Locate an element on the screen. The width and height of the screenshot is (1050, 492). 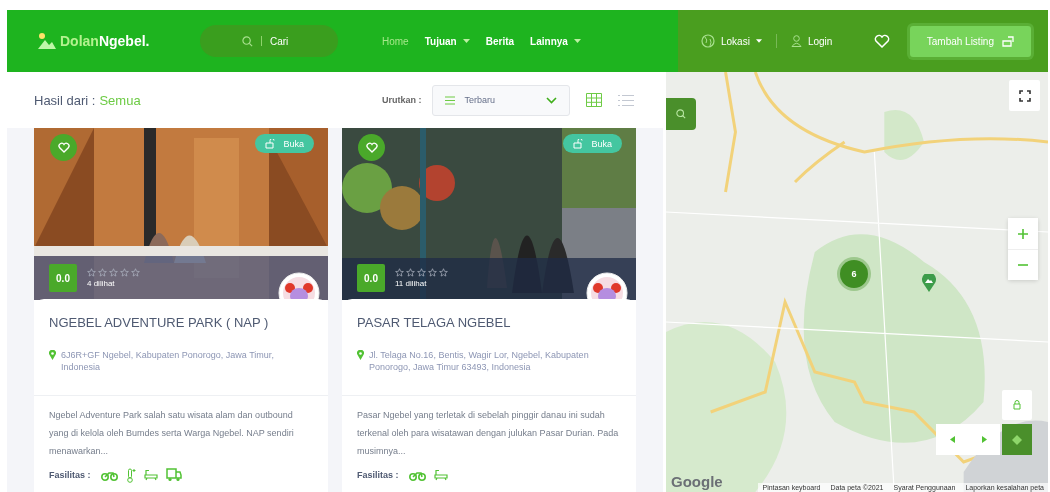
results-prefix: Hasil dari : is located at coordinates (65, 100).